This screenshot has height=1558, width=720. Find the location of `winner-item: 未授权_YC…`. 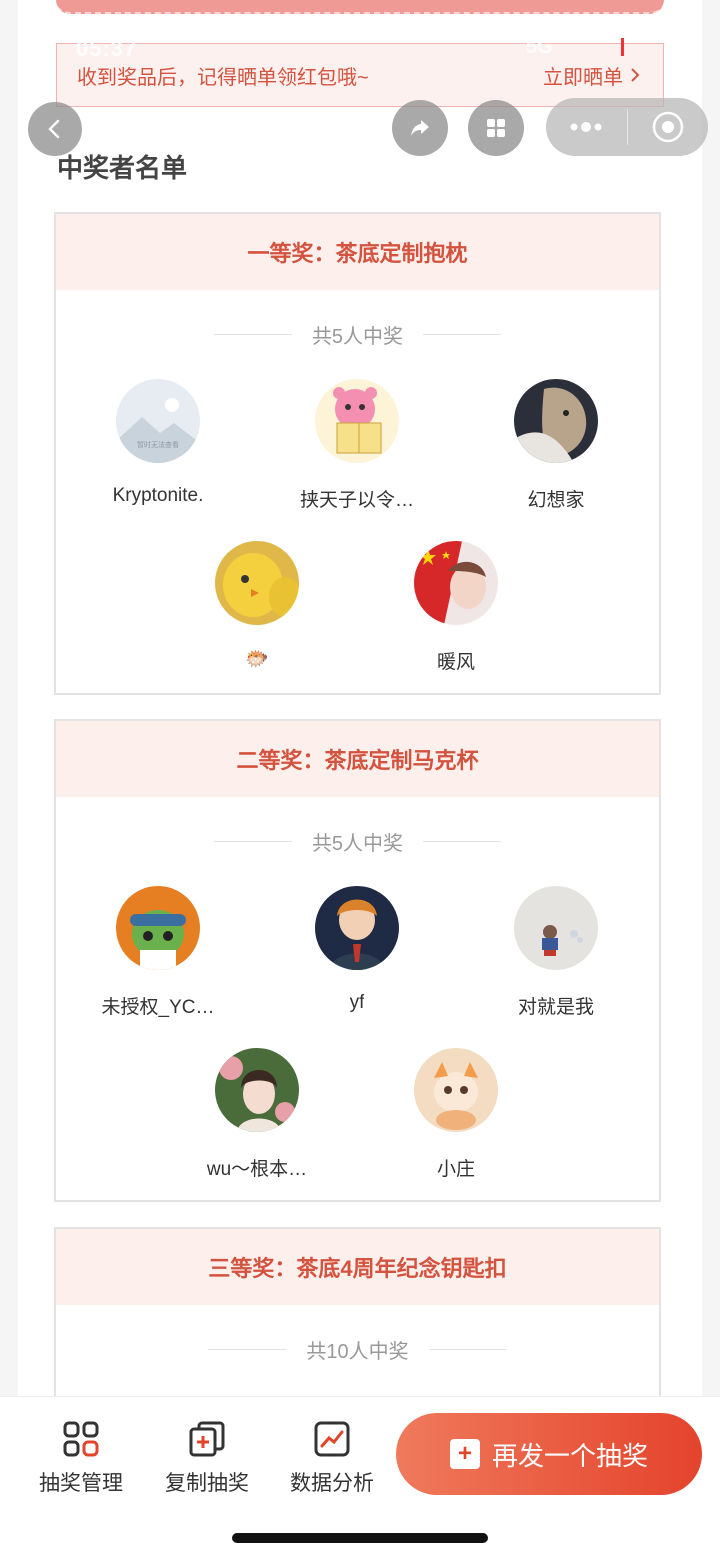

winner-item: 未授权_YC… is located at coordinates (158, 952).